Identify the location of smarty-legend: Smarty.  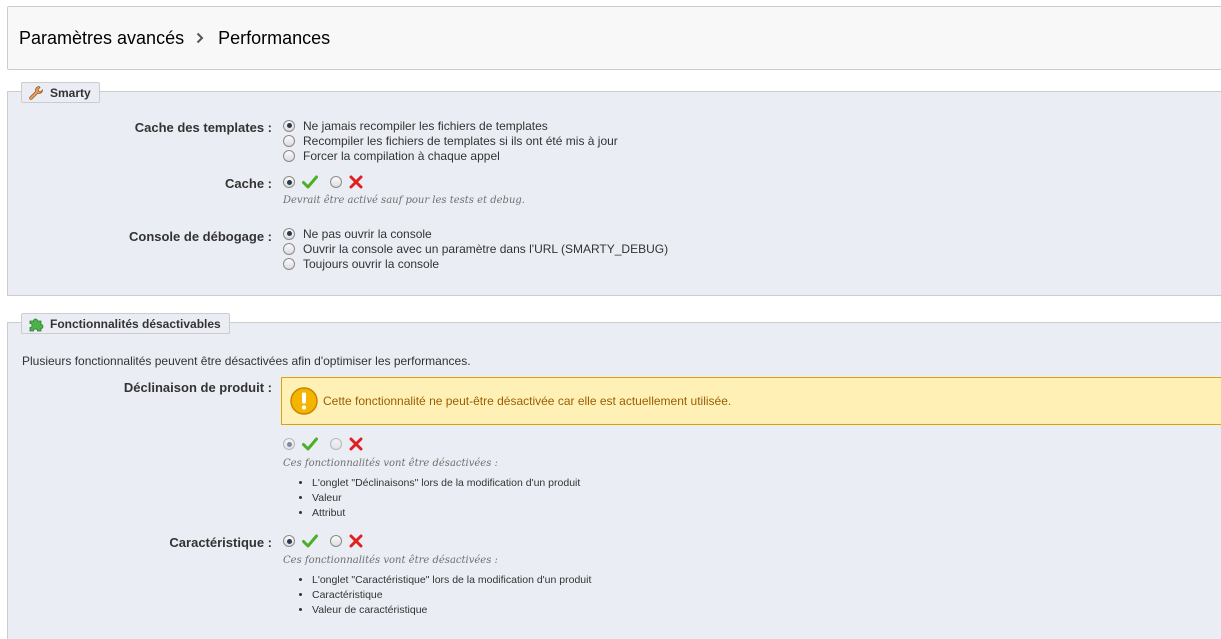
(60, 92).